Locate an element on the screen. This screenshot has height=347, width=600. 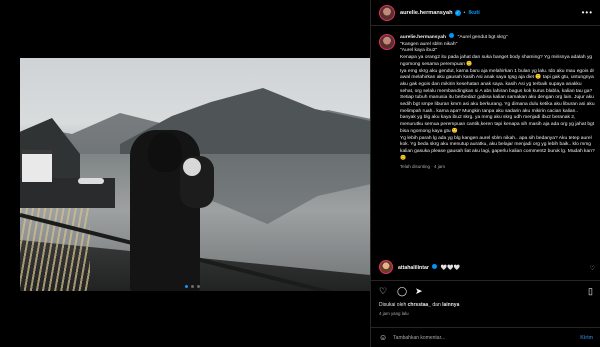
comment-username: attahalilintar is located at coordinates (413, 268).